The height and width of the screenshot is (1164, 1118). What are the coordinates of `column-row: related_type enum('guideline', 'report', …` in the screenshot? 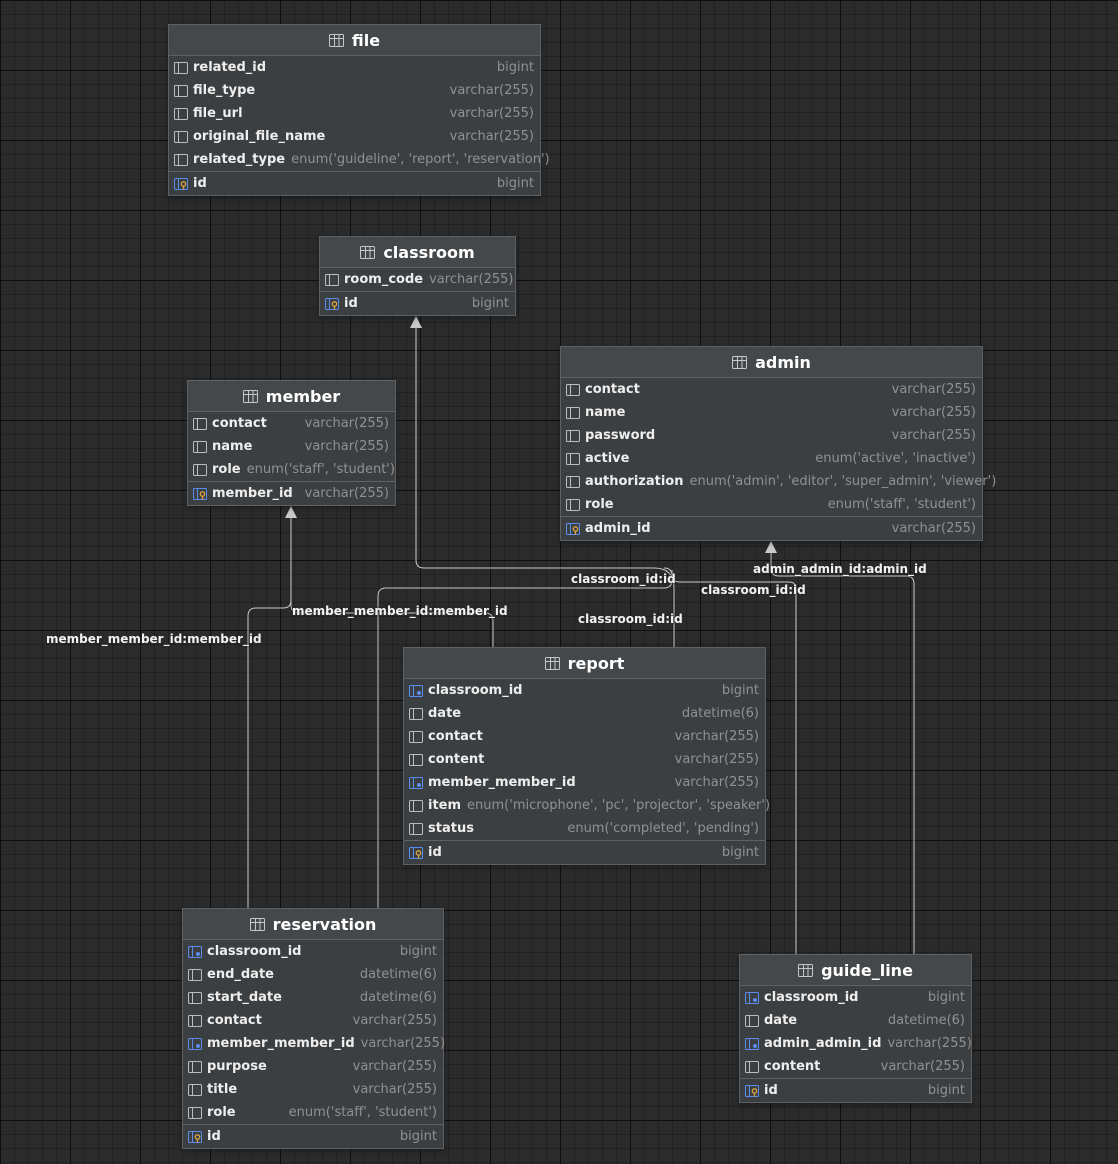 It's located at (359, 159).